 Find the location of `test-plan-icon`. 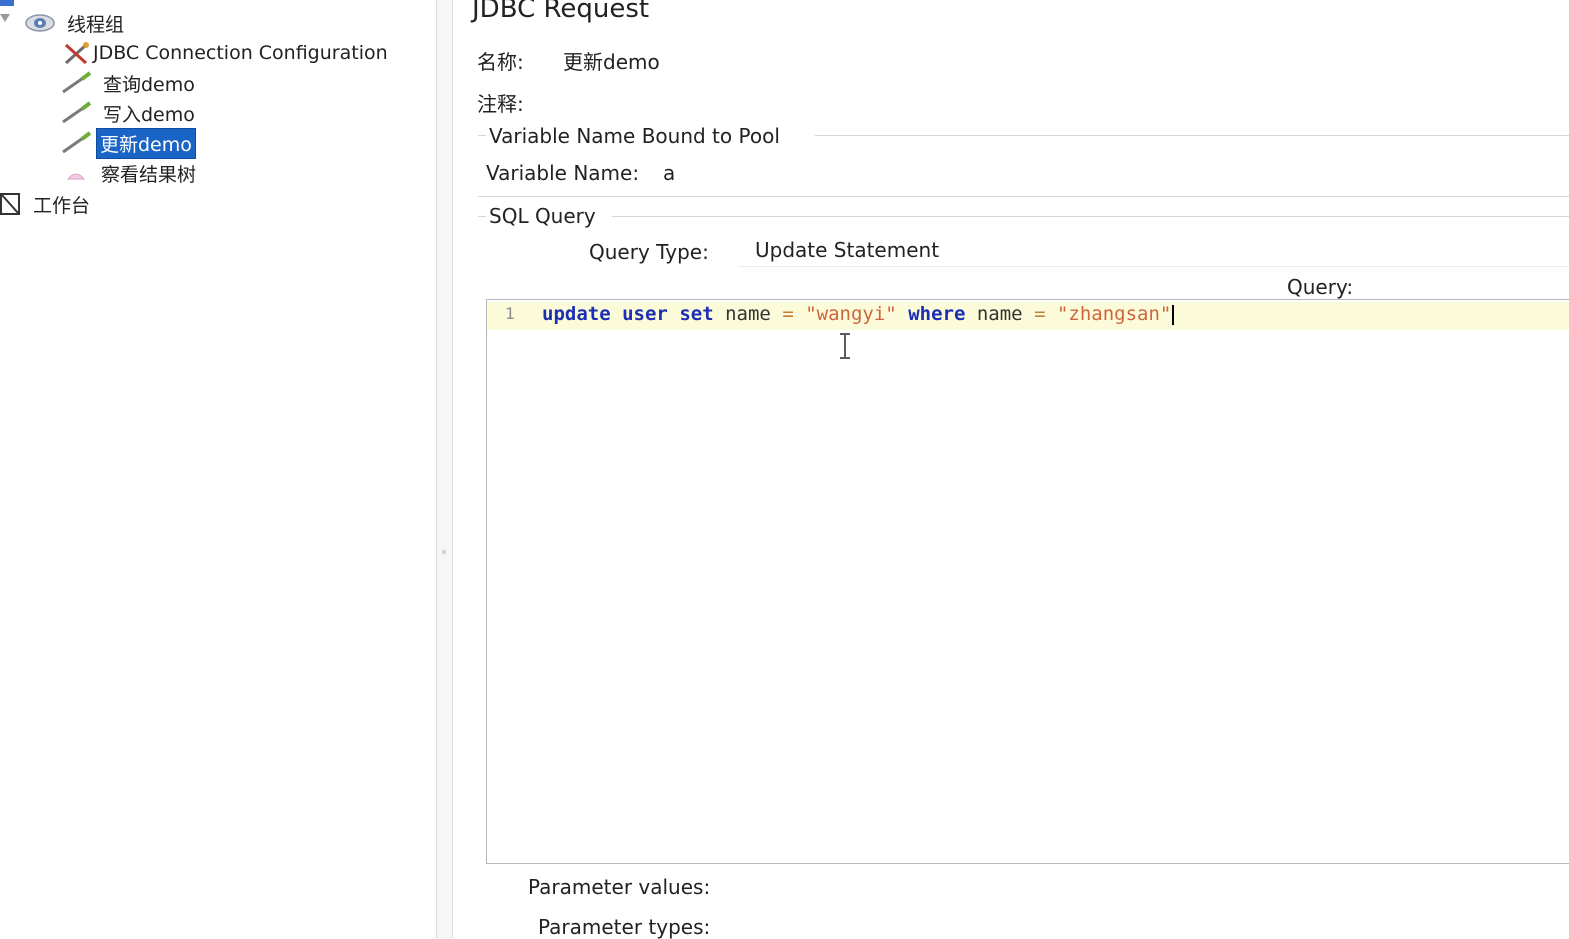

test-plan-icon is located at coordinates (7, 3).